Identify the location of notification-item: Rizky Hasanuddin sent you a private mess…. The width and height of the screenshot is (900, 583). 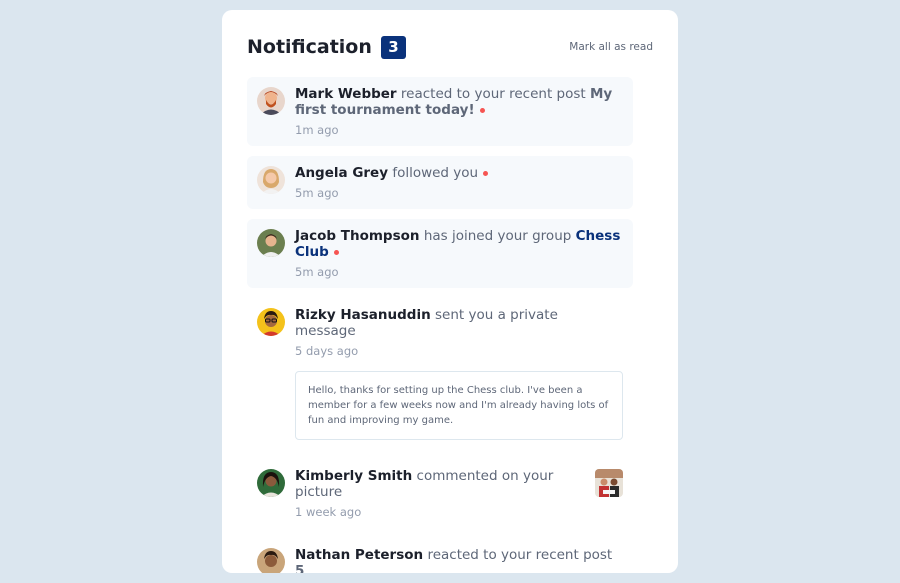
(440, 373).